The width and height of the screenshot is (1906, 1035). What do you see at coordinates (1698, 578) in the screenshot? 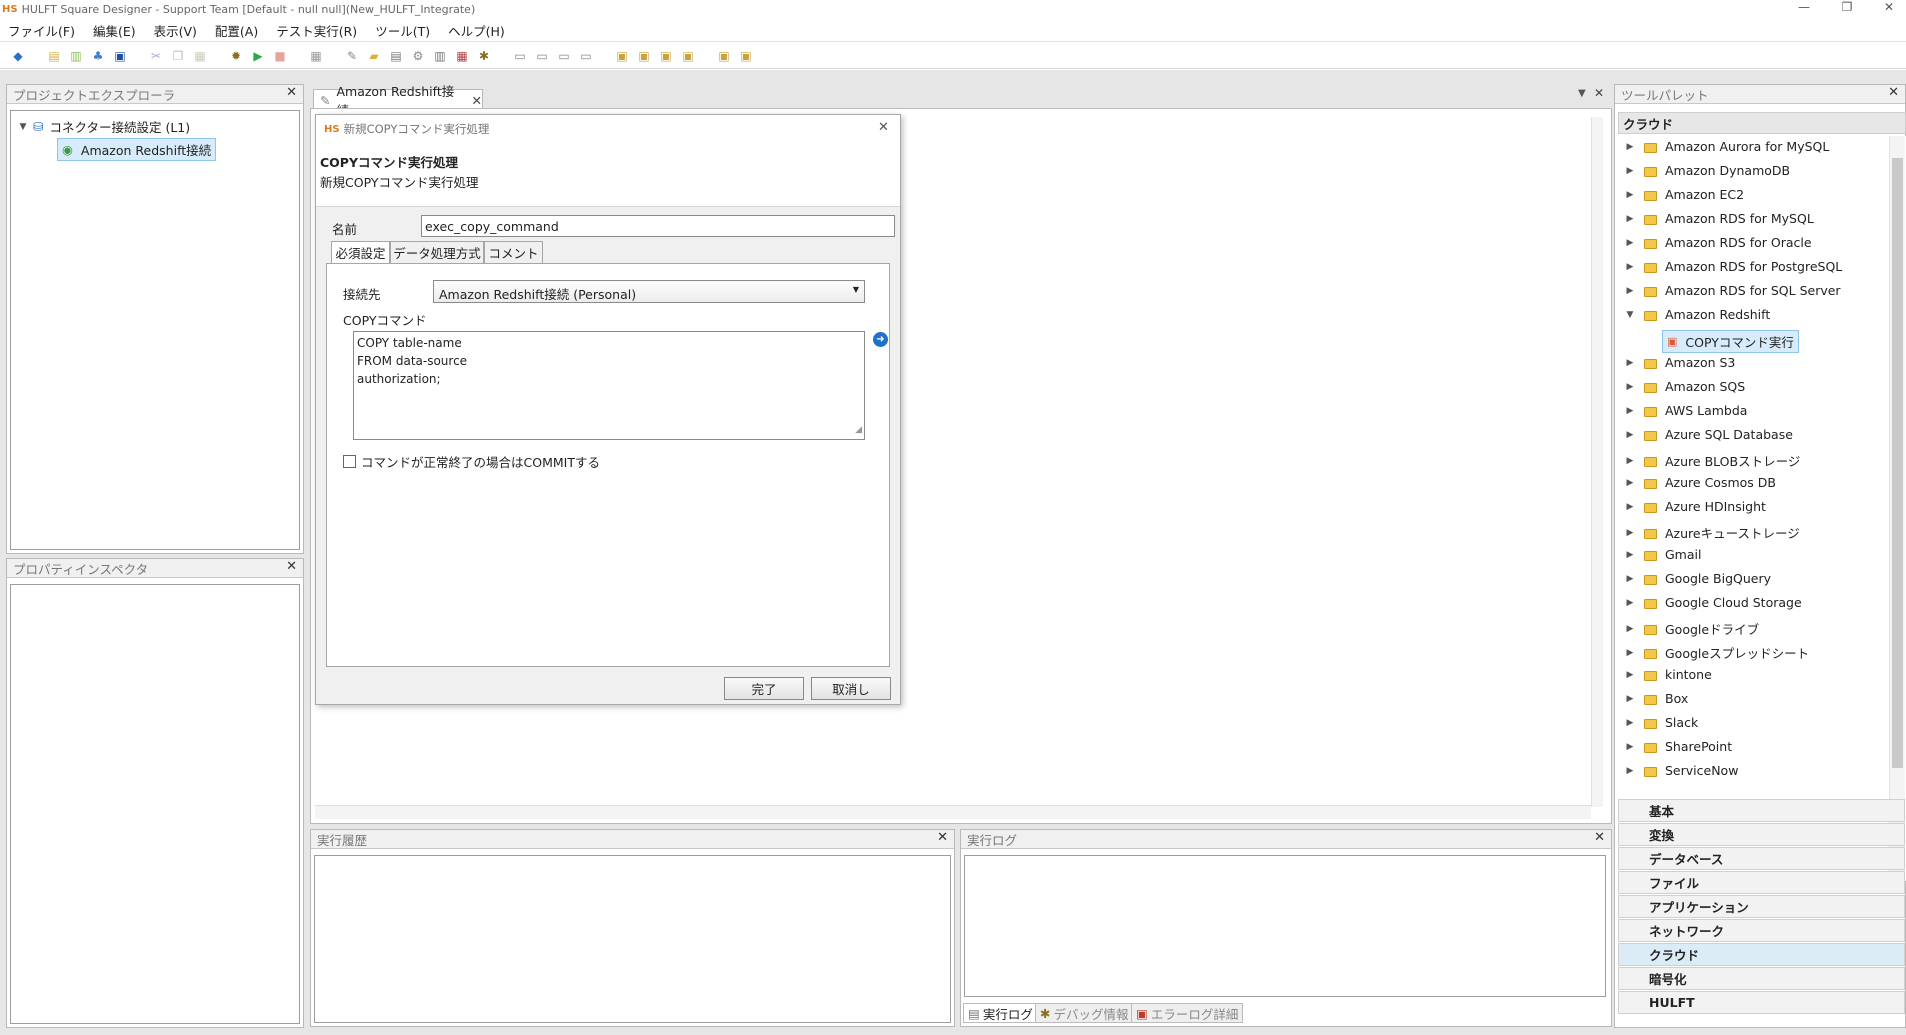
I see `palette-item: ▶ Google BigQuery` at bounding box center [1698, 578].